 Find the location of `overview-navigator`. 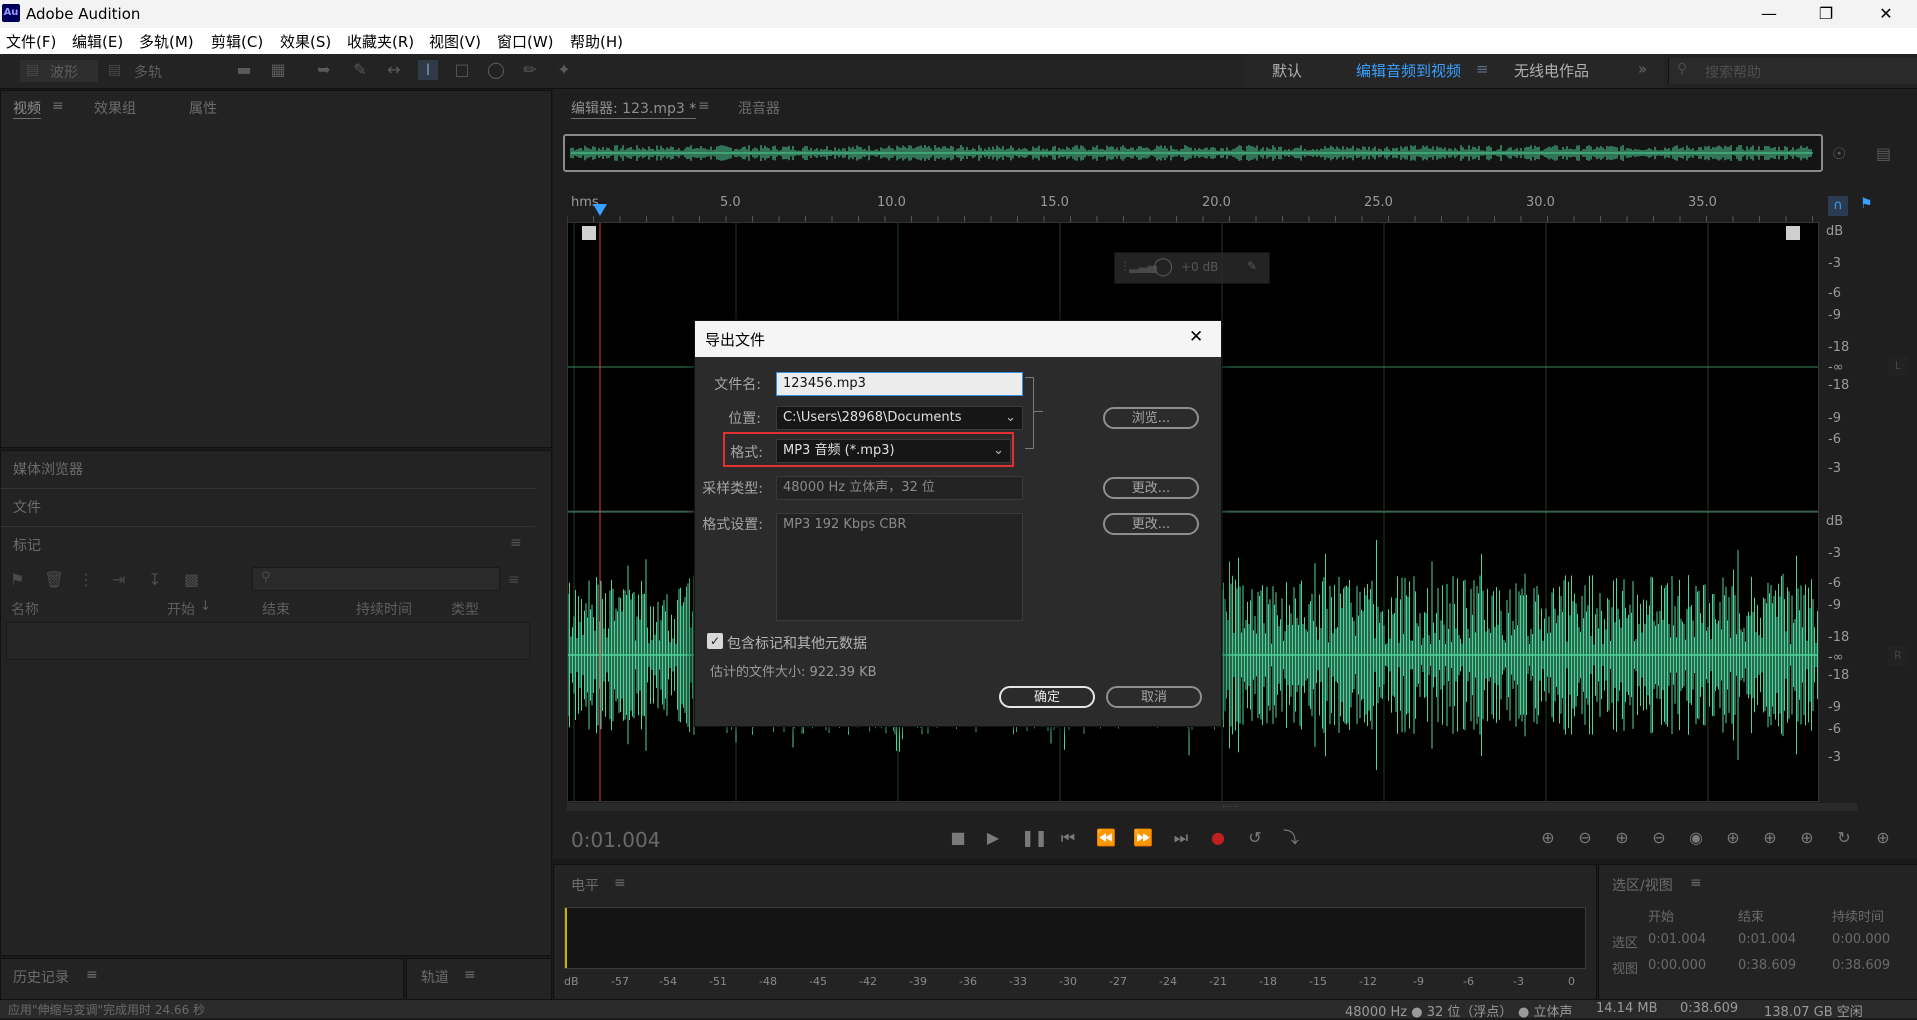

overview-navigator is located at coordinates (1193, 153).